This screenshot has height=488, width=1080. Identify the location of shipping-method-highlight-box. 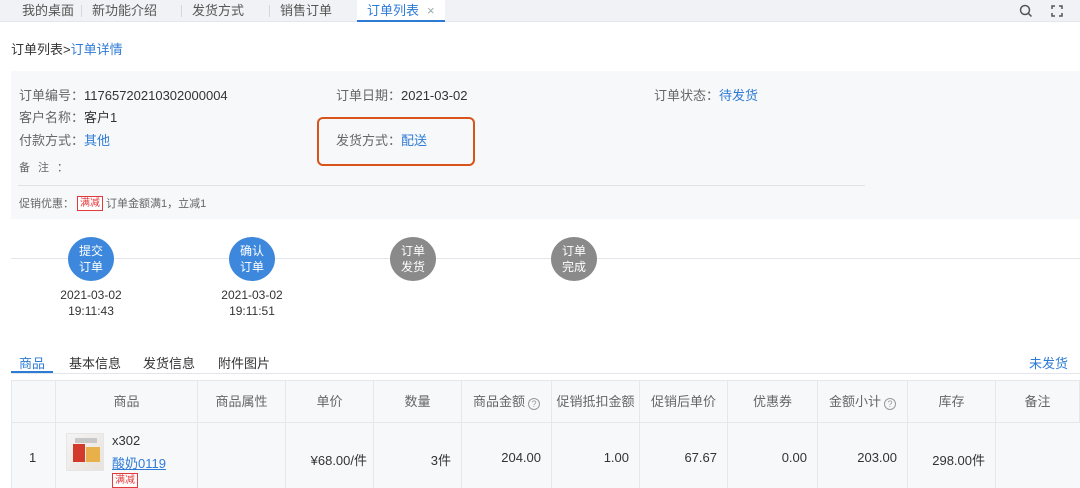
(396, 141).